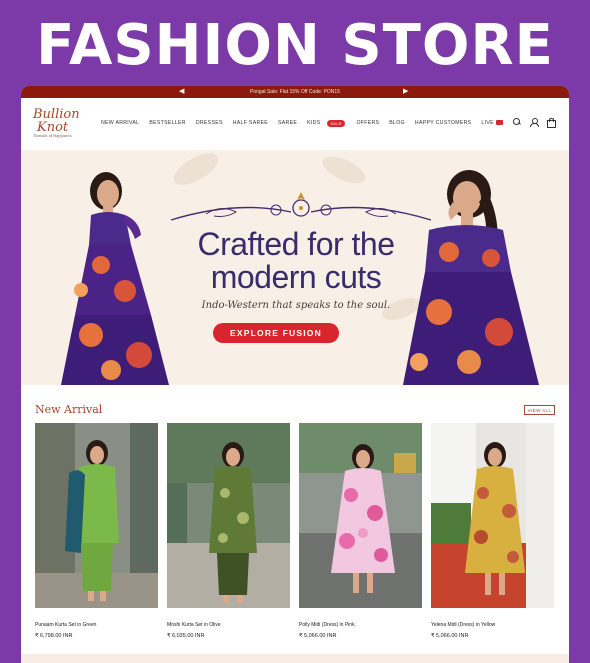  Describe the element at coordinates (69, 409) in the screenshot. I see `section-title: New Arrival` at that location.